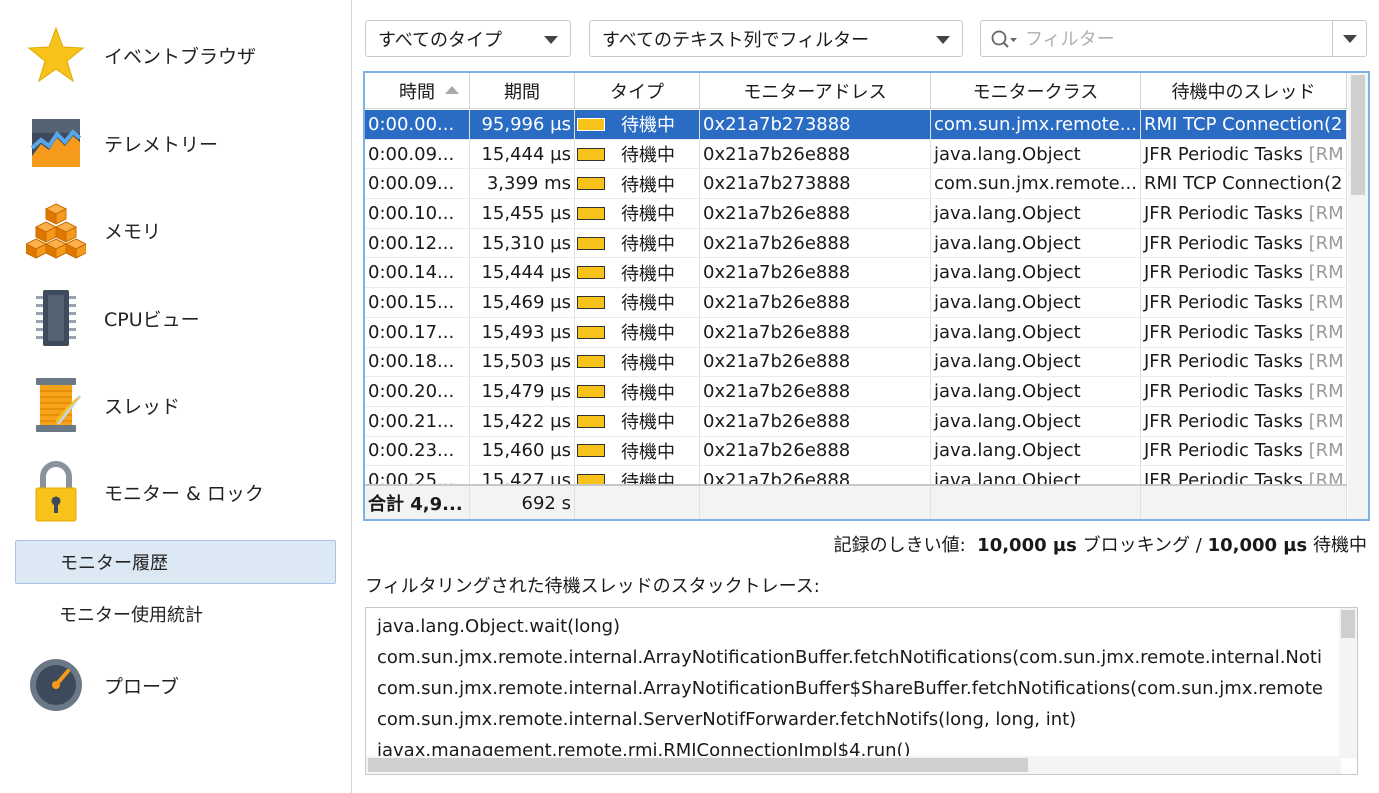 Image resolution: width=1379 pixels, height=793 pixels. Describe the element at coordinates (1340, 545) in the screenshot. I see `waiting-label: 待機中` at that location.